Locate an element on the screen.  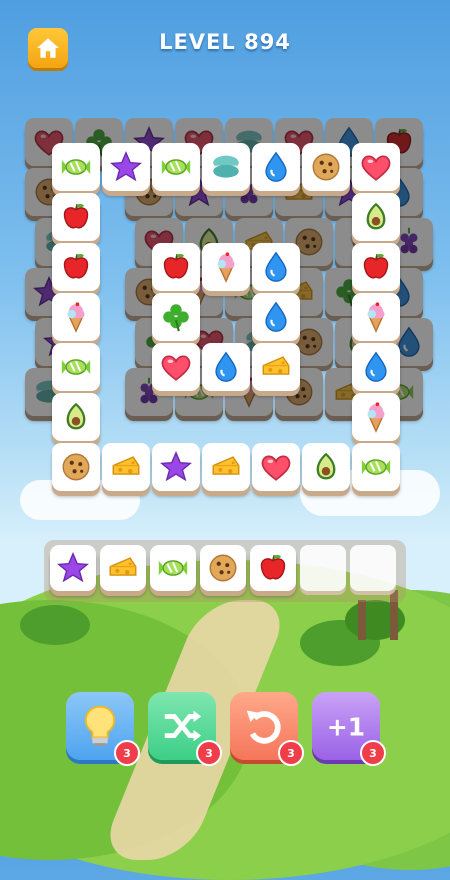
shuffle-icon is located at coordinates (183, 726).